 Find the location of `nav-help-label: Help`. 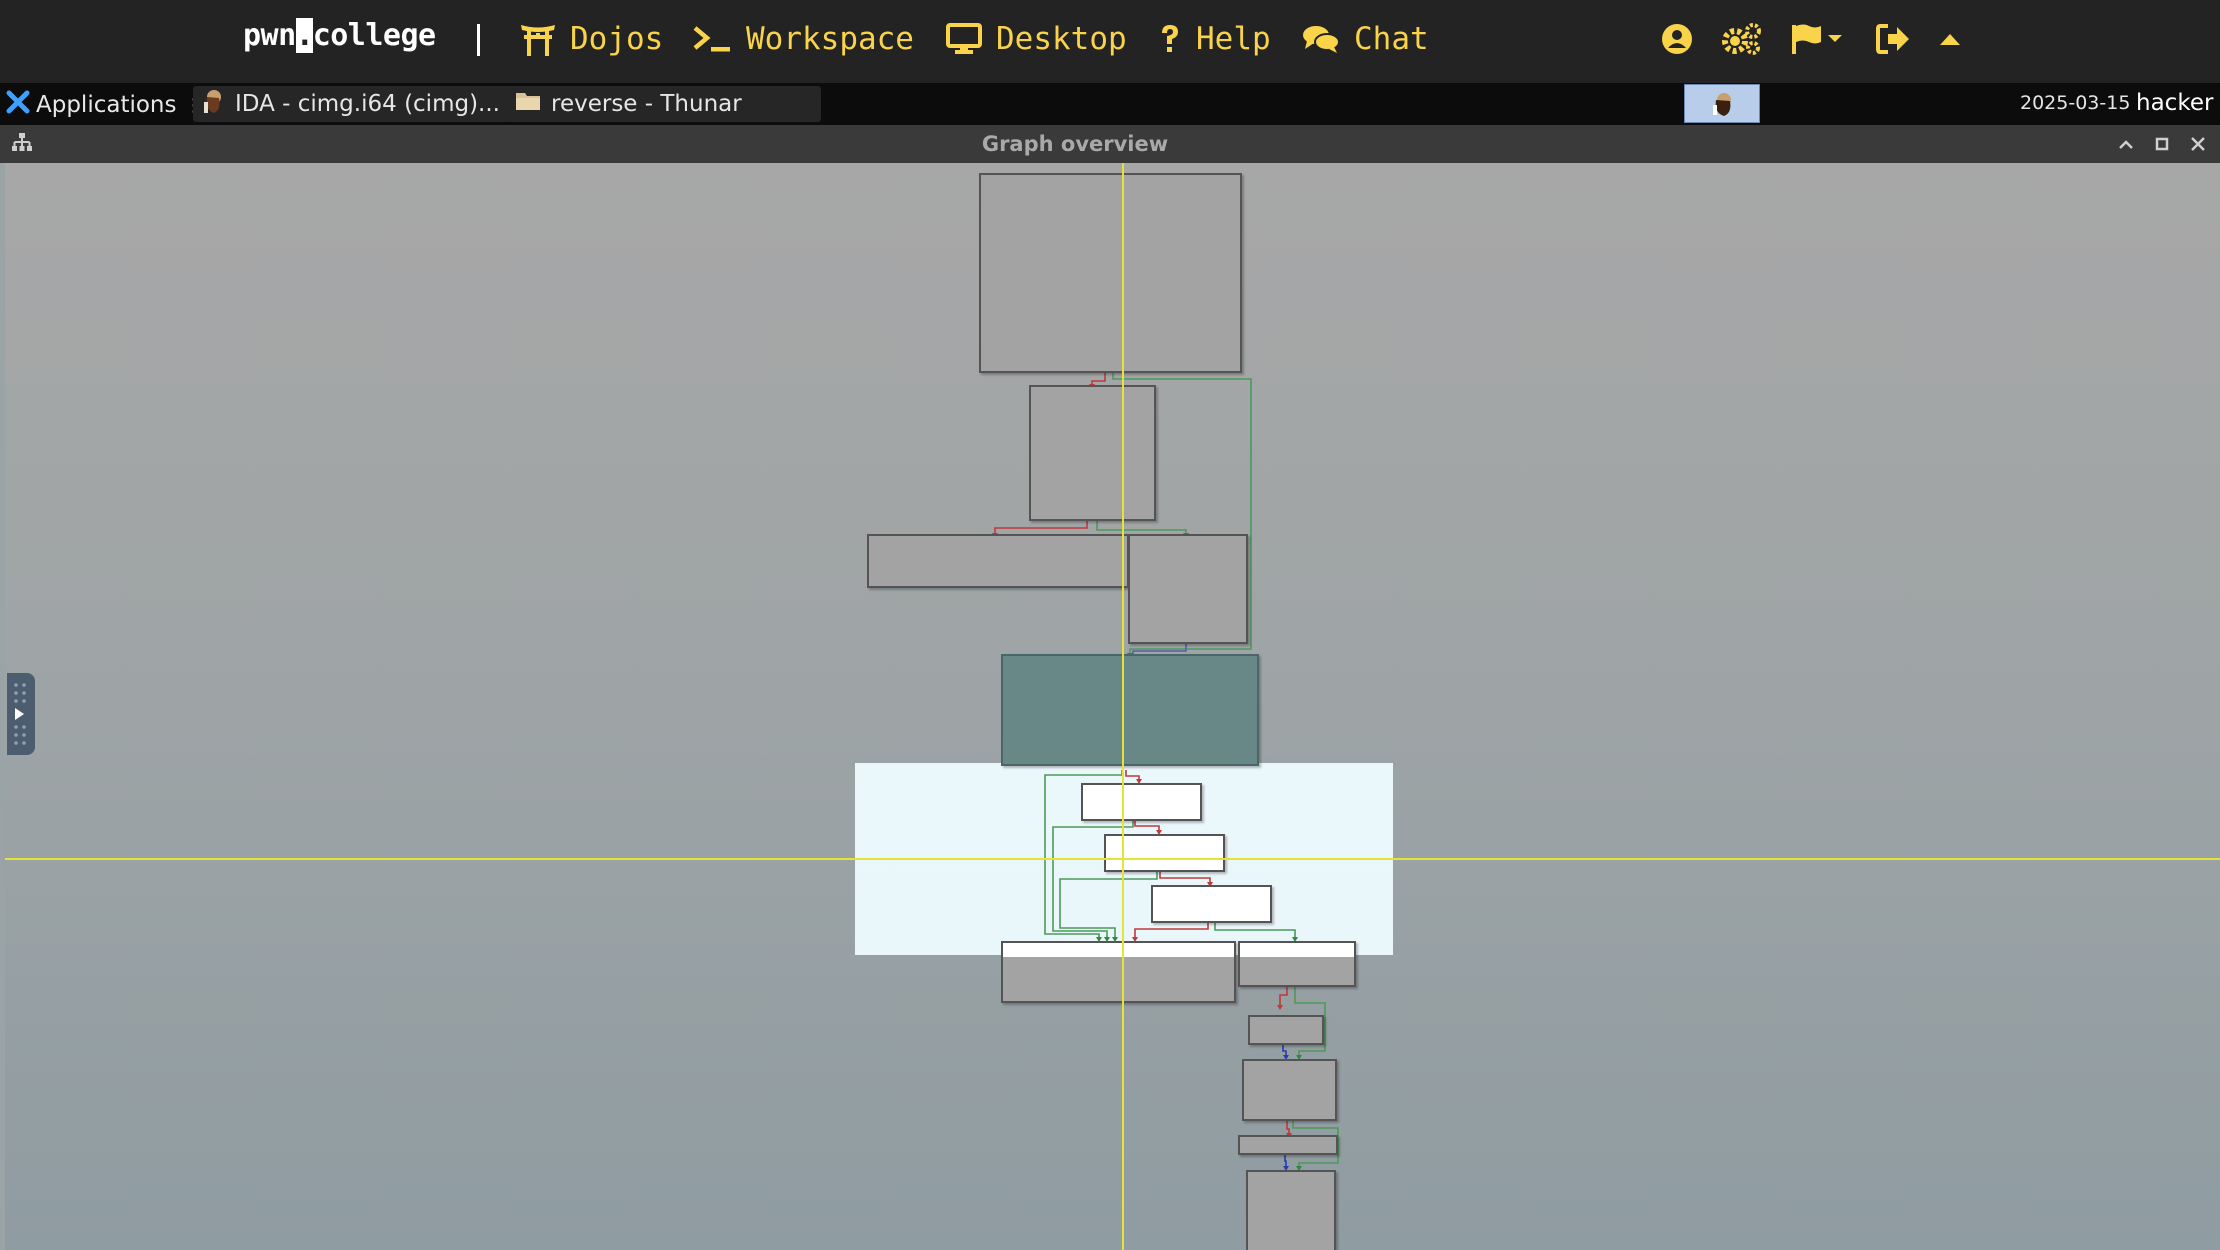

nav-help-label: Help is located at coordinates (1233, 39).